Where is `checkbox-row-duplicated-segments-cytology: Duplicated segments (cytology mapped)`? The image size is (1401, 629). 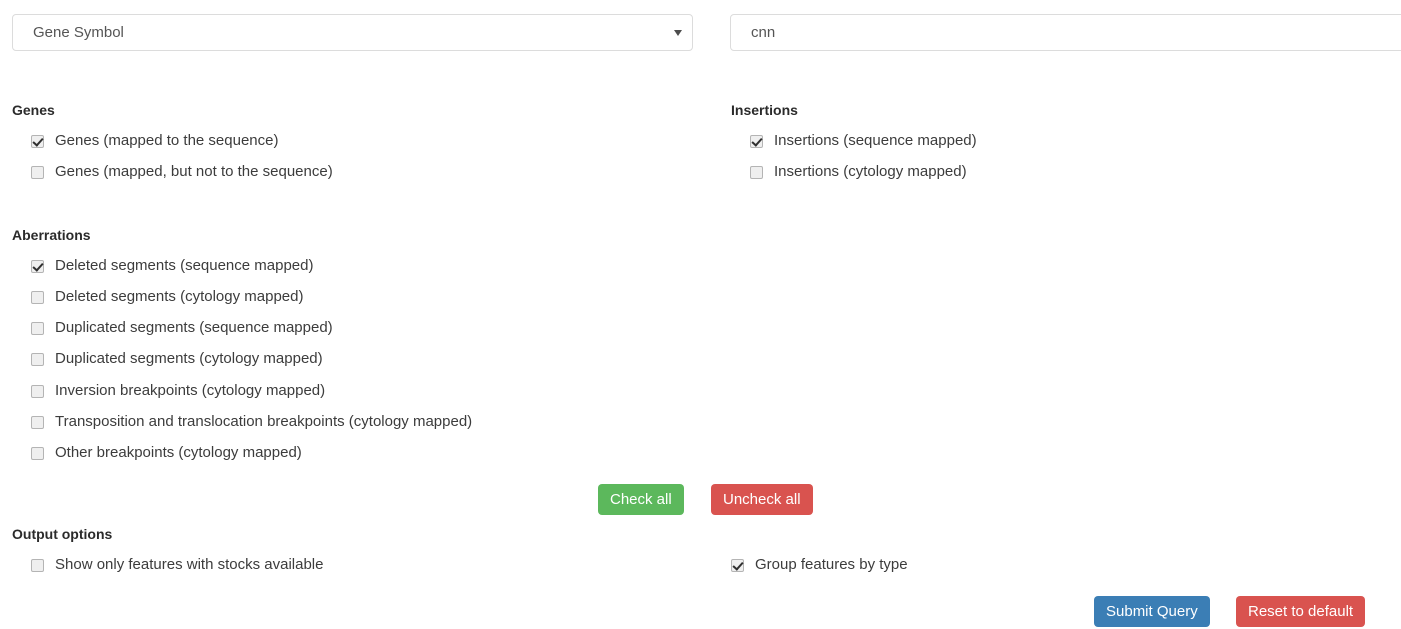
checkbox-row-duplicated-segments-cytology: Duplicated segments (cytology mapped) is located at coordinates (177, 359).